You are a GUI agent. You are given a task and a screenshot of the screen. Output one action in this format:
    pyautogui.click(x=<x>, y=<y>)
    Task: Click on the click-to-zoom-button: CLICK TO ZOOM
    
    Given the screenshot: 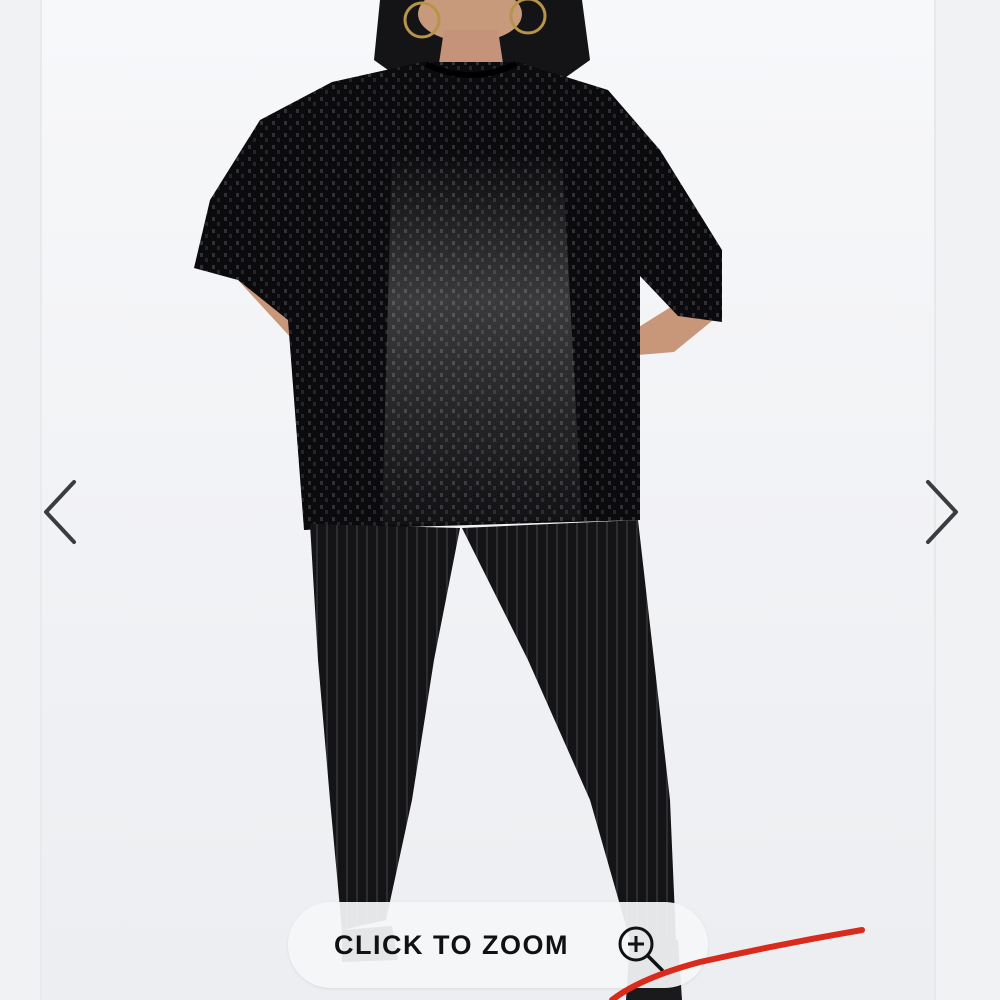 What is the action you would take?
    pyautogui.click(x=498, y=945)
    